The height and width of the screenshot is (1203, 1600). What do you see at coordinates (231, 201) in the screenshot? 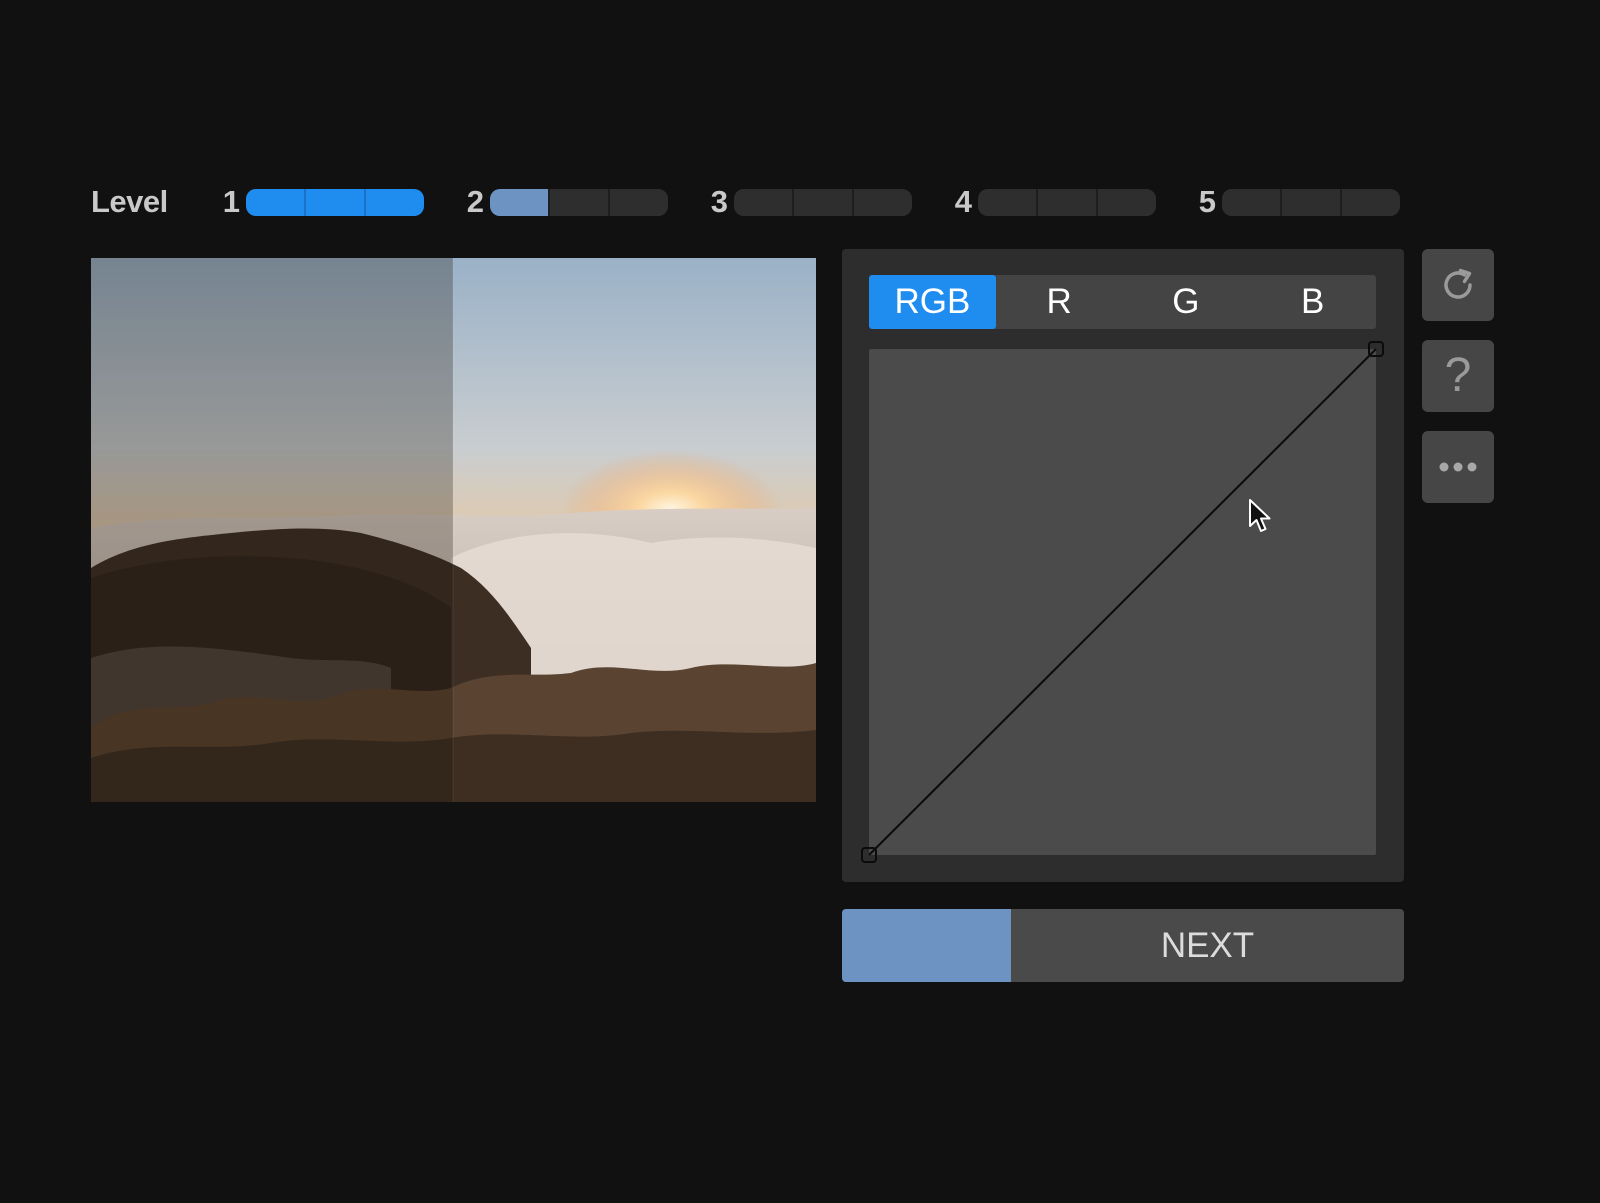
I see `level-number: 1` at bounding box center [231, 201].